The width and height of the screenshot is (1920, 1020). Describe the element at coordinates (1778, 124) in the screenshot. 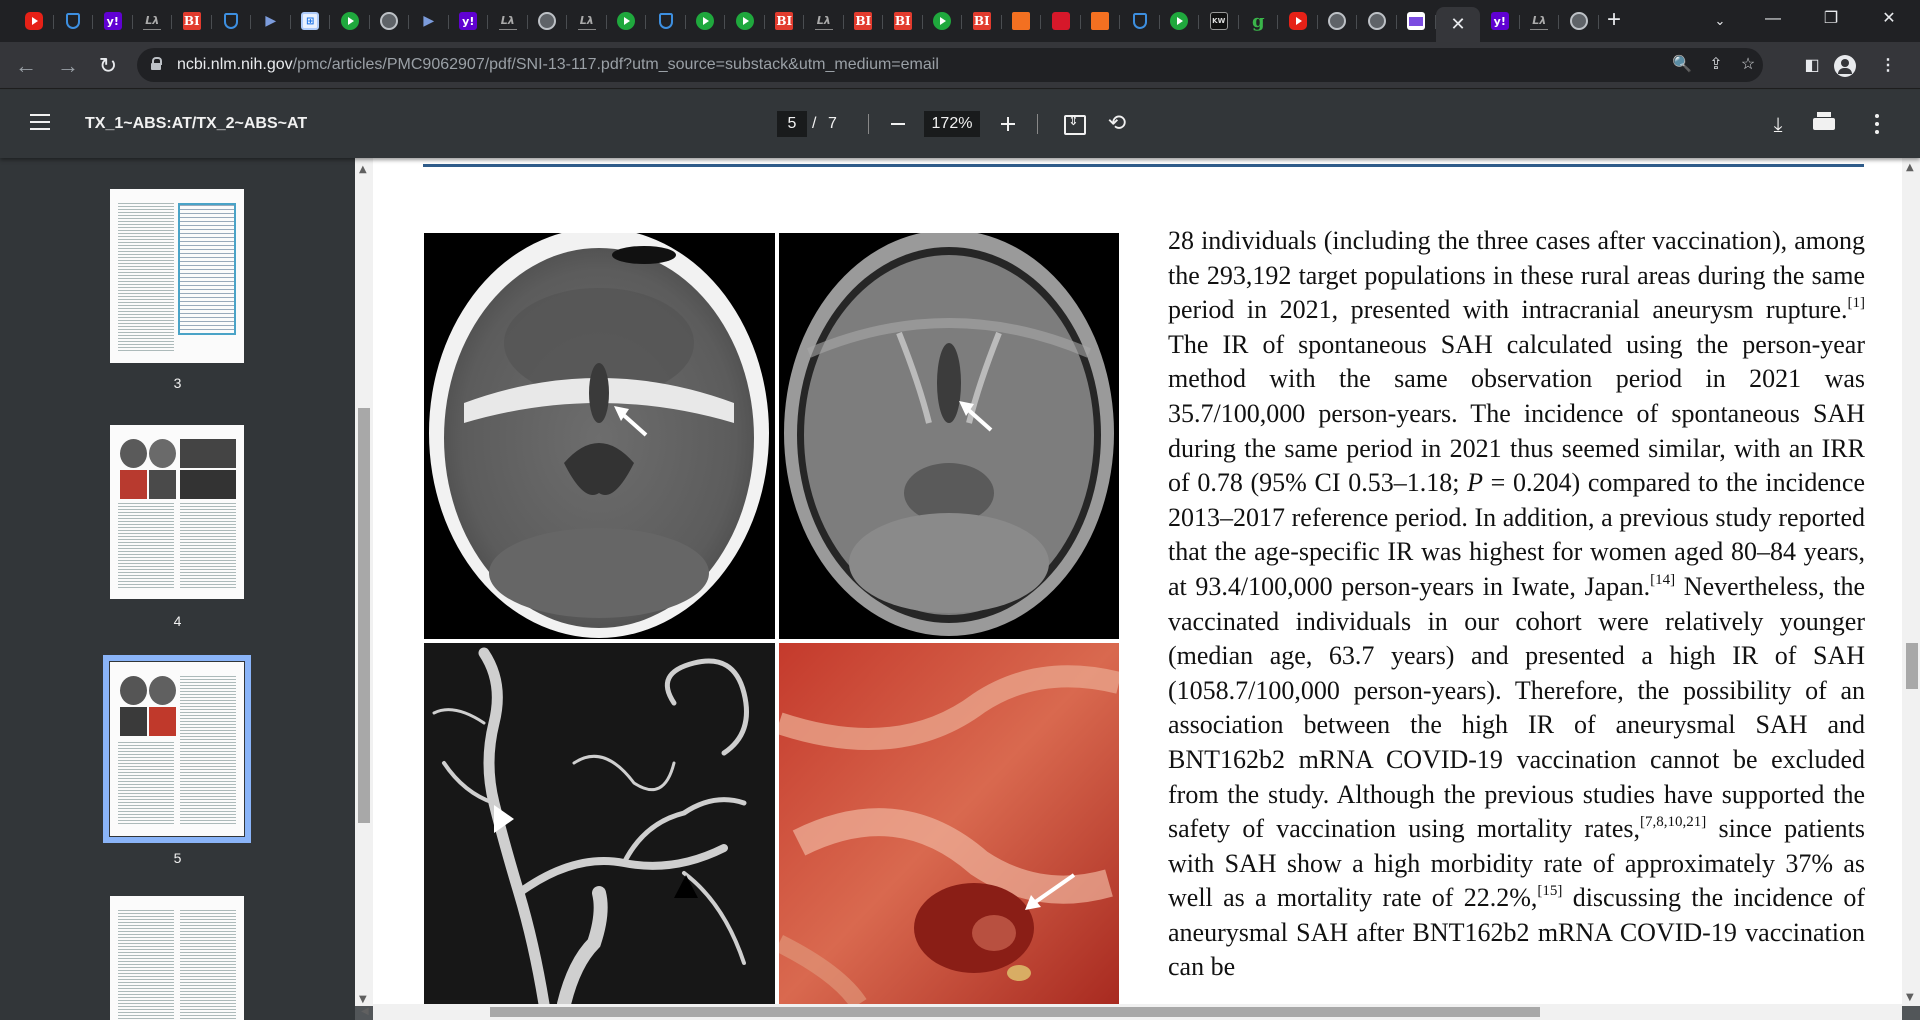

I see `download-icon: ⤓` at that location.